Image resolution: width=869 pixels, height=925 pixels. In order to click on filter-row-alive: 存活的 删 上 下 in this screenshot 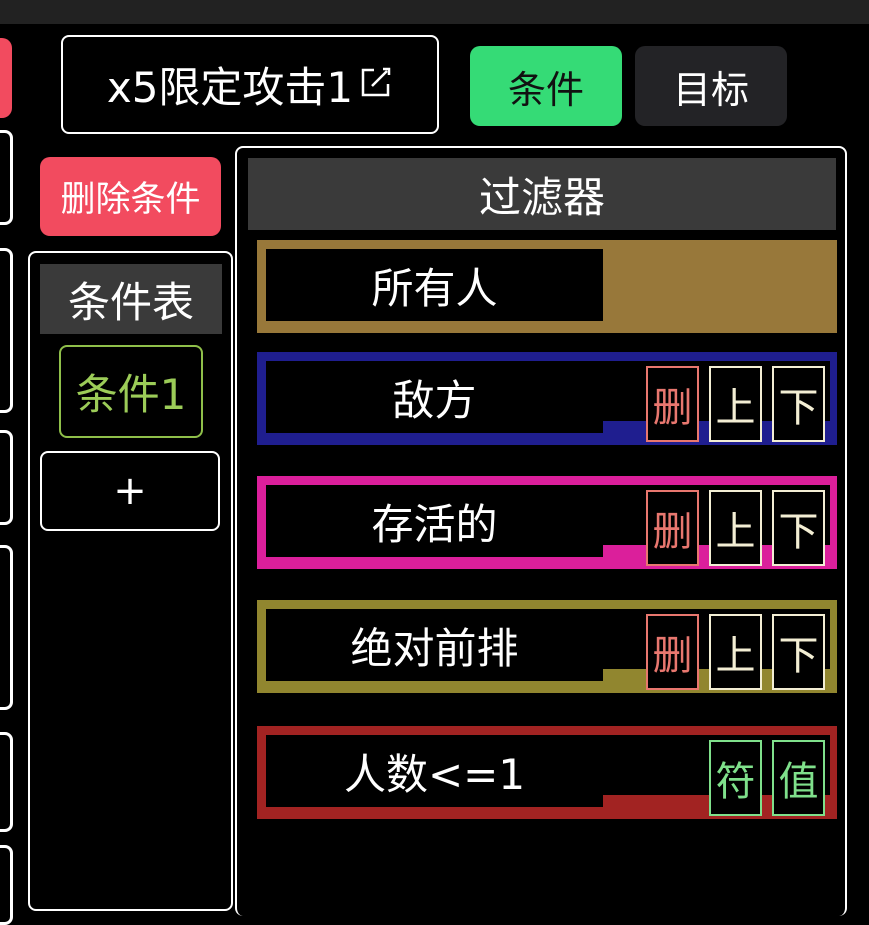, I will do `click(547, 522)`.